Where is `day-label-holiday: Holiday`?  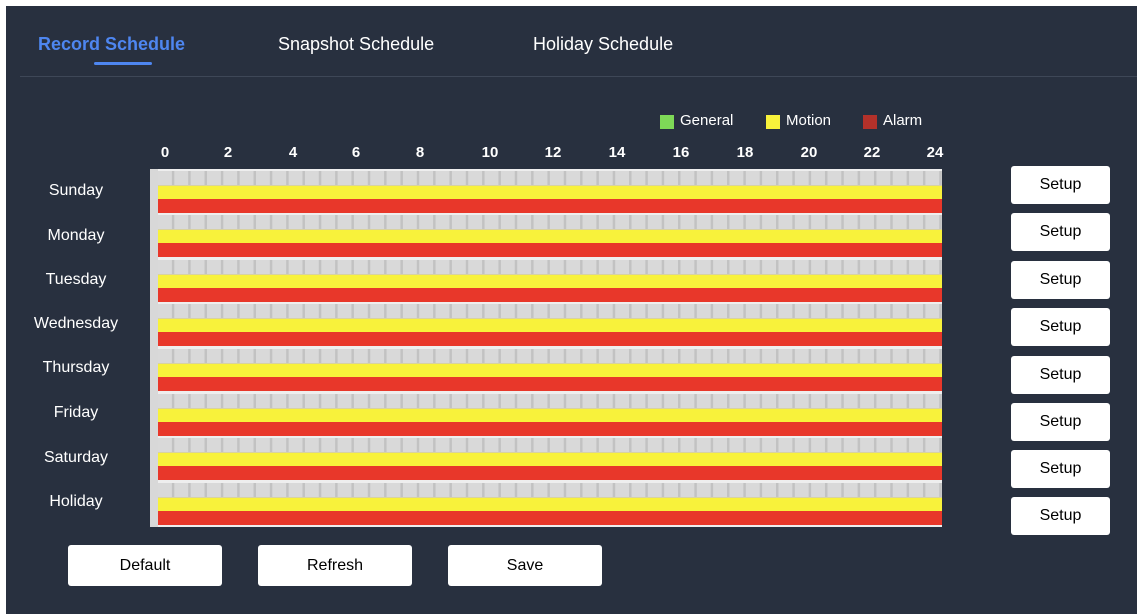
day-label-holiday: Holiday is located at coordinates (76, 501).